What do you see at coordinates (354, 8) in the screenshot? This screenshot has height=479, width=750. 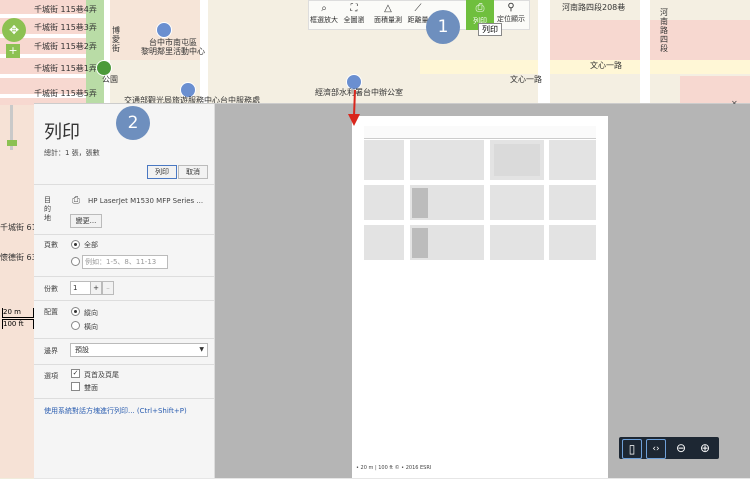 I see `full-extent-icon: ⛶` at bounding box center [354, 8].